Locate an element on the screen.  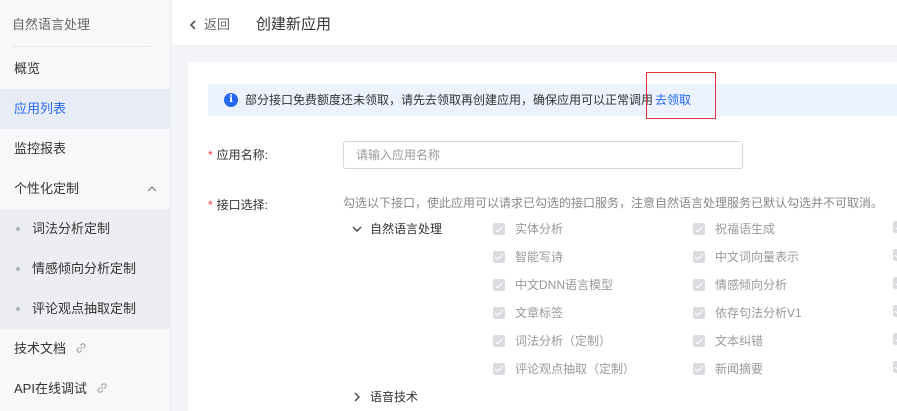
api-checkbox: 中文词向量表示 is located at coordinates (746, 256).